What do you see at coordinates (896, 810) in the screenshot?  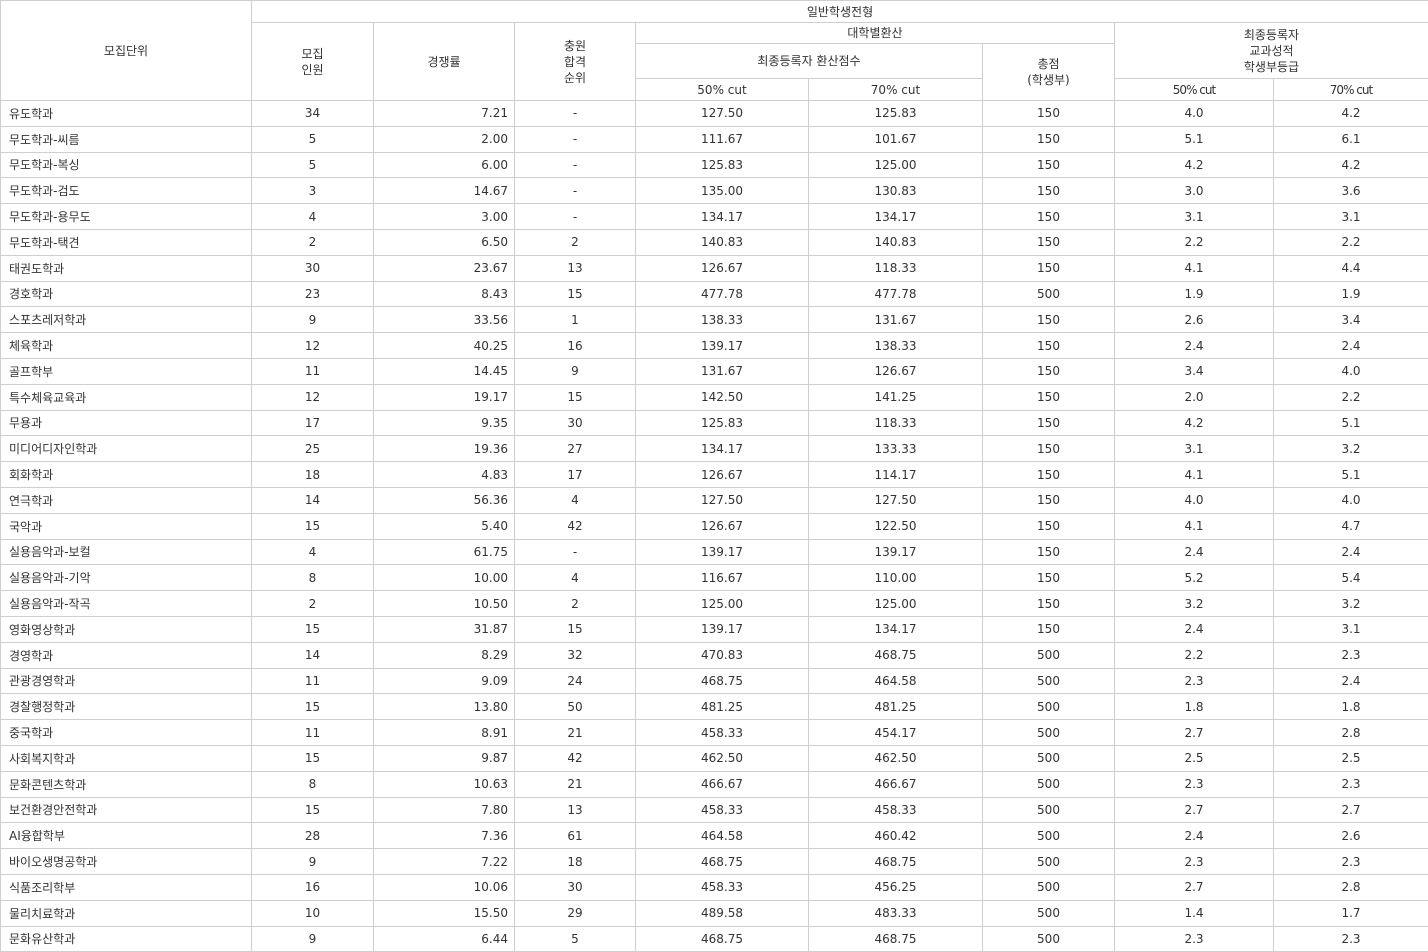 I see `cell-cut70: 458.33` at bounding box center [896, 810].